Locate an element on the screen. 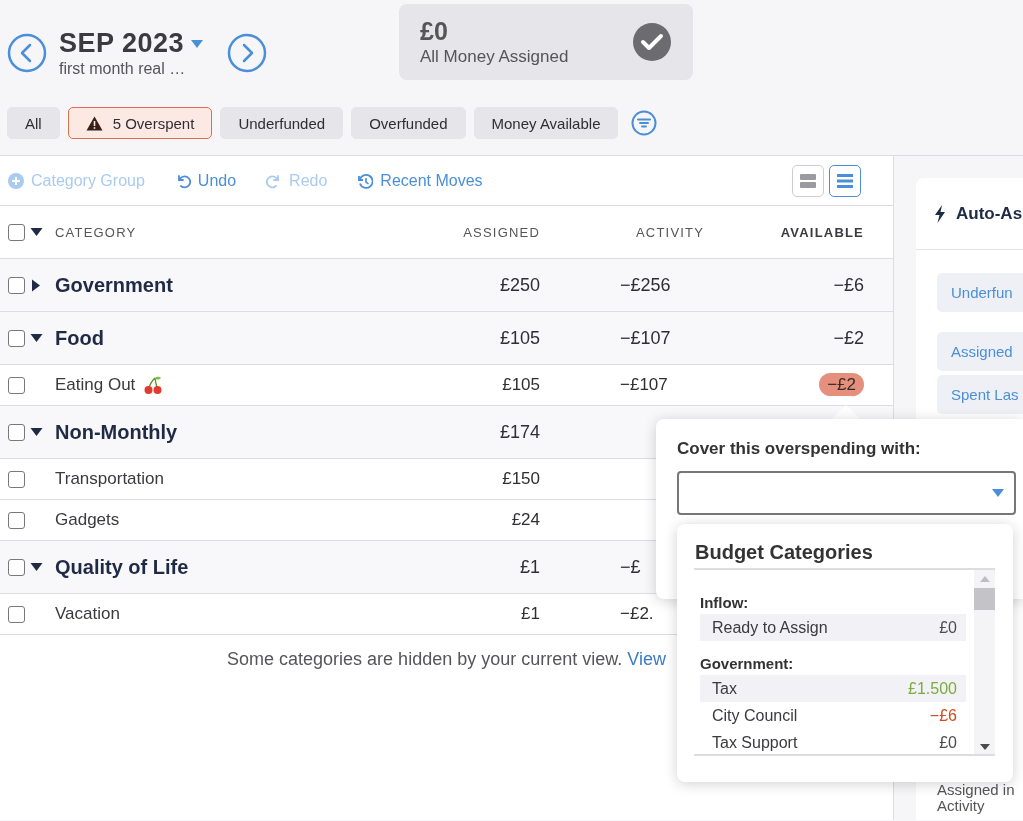  category-option: Ready to Assign £0 is located at coordinates (833, 627).